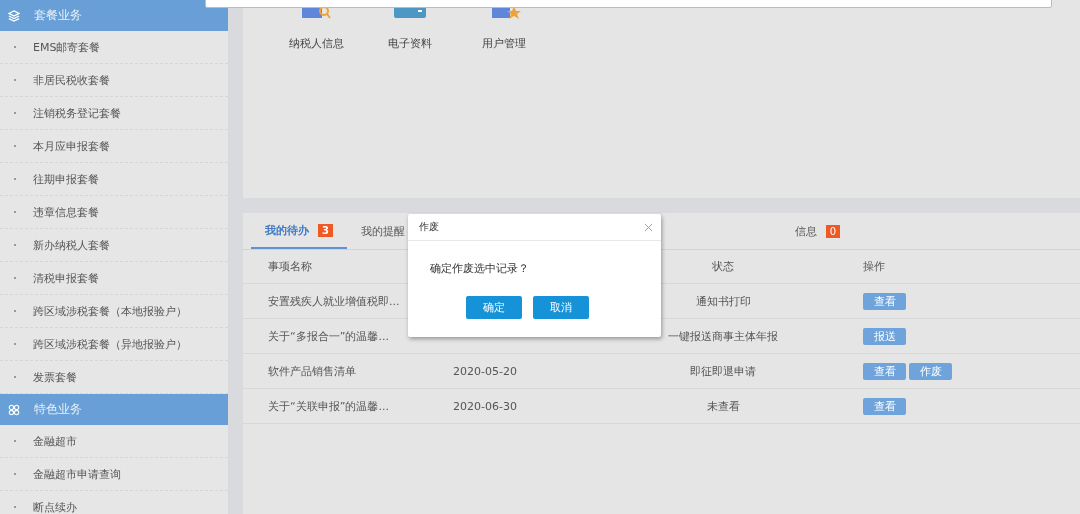 The width and height of the screenshot is (1080, 514). What do you see at coordinates (723, 371) in the screenshot?
I see `table-cell: 即征即退申请` at bounding box center [723, 371].